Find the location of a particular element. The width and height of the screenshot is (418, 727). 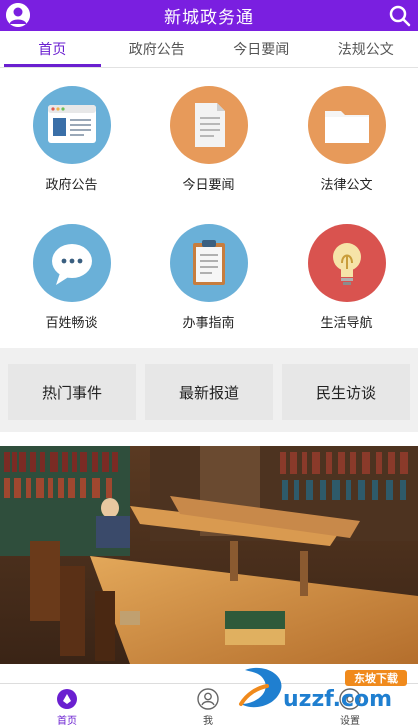

clipboard-icon is located at coordinates (209, 263).